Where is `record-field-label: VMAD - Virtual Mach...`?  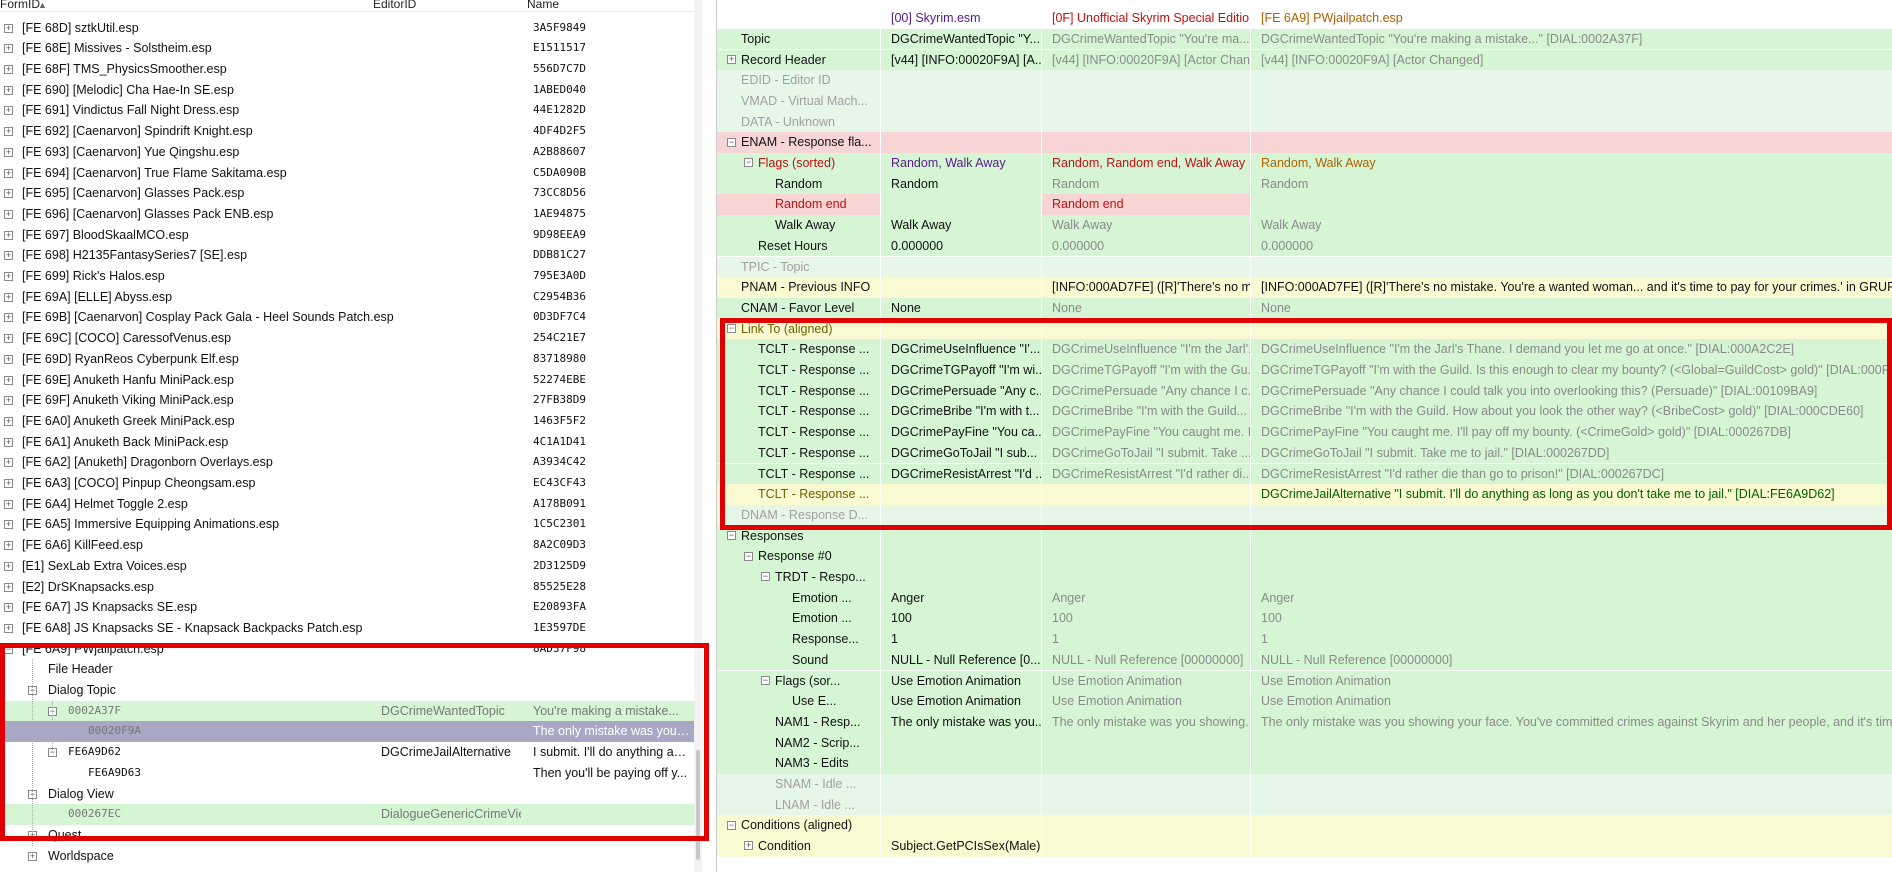 record-field-label: VMAD - Virtual Mach... is located at coordinates (799, 101).